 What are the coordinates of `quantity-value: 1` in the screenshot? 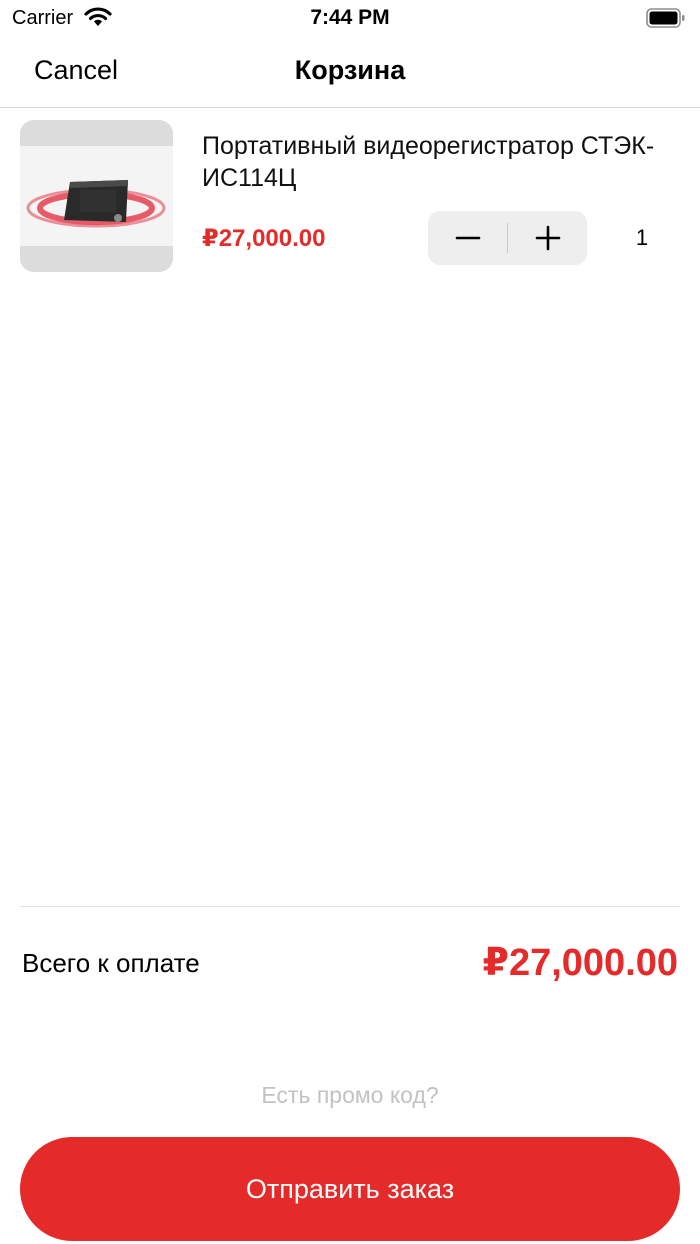 It's located at (642, 237).